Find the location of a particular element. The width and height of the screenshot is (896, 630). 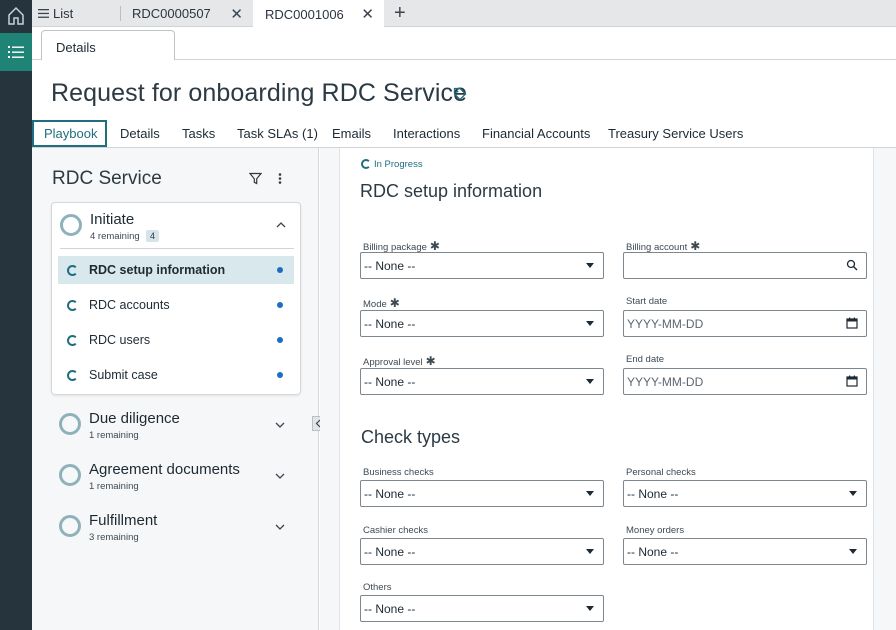

mode-label: Mode ✱ is located at coordinates (381, 303).